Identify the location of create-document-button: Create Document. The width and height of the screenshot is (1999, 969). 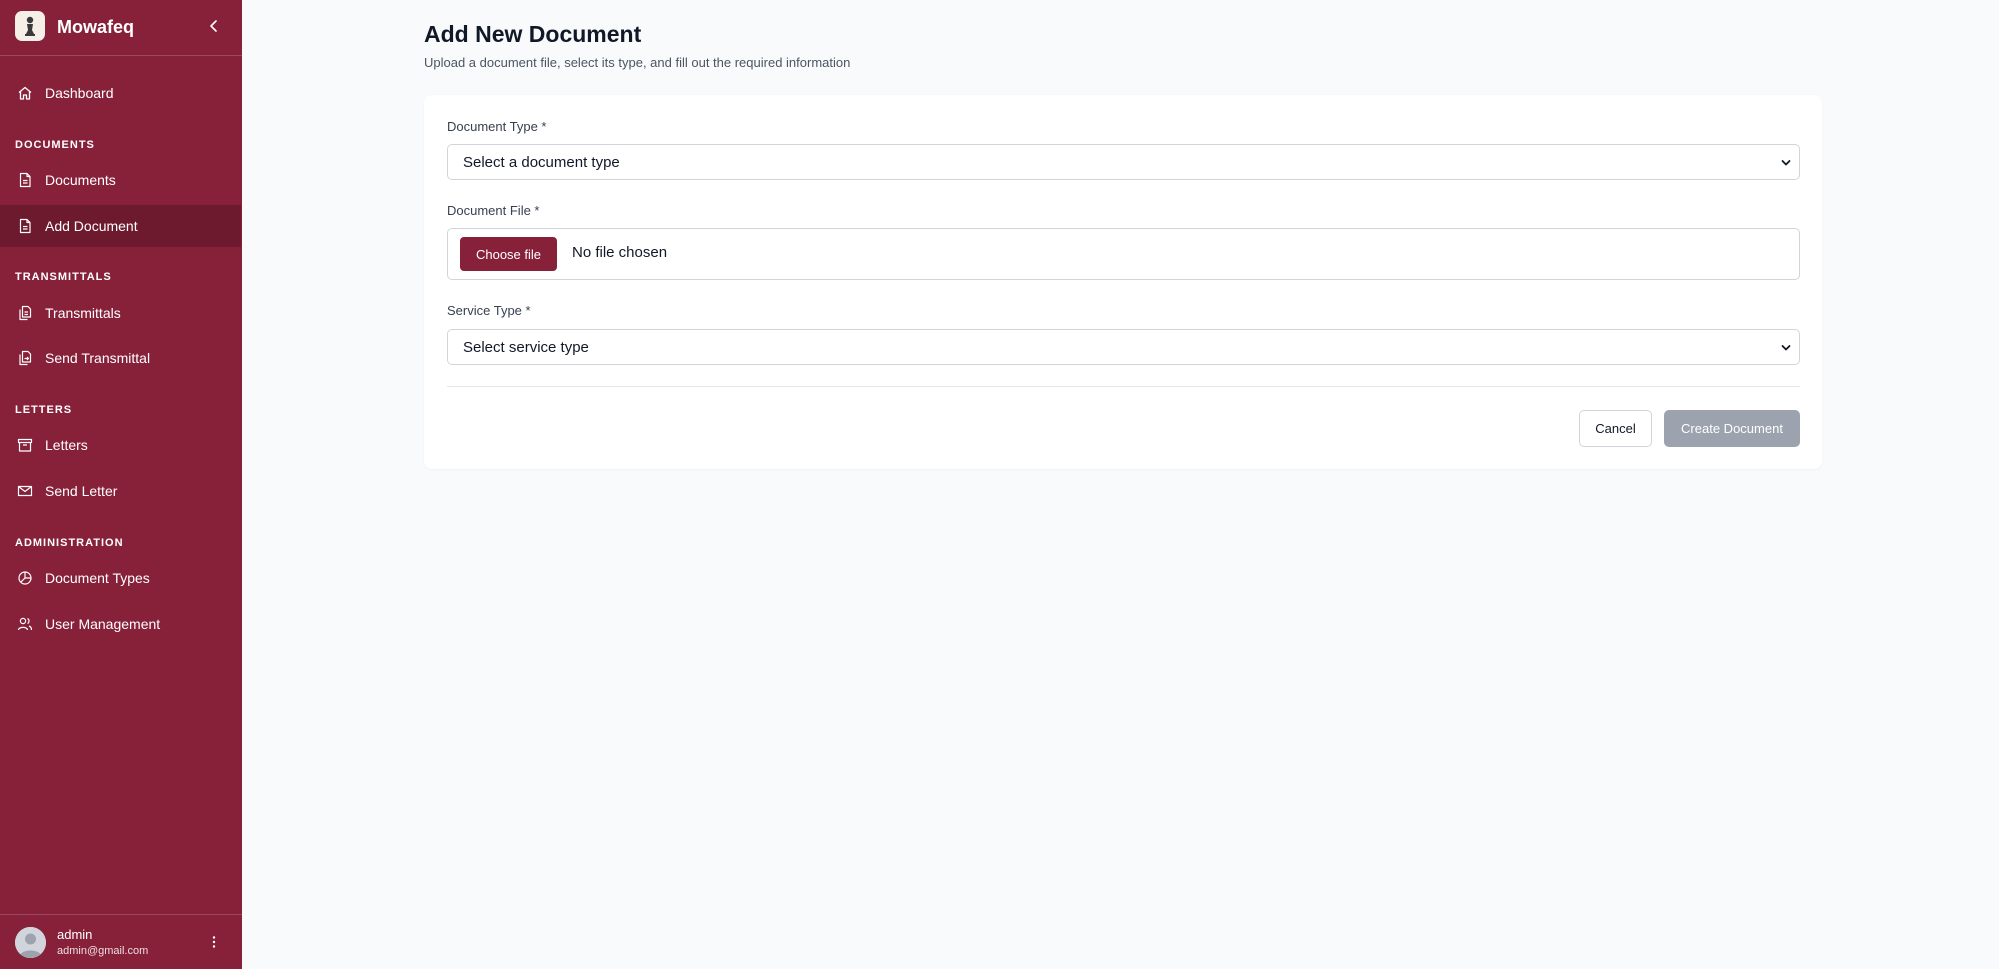
(1732, 428).